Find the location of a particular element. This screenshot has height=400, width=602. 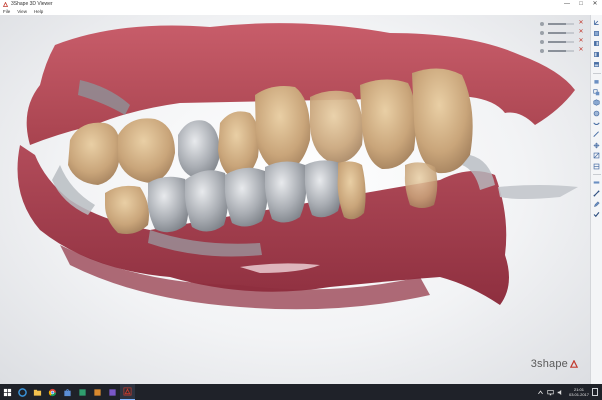

pencil-icon is located at coordinates (596, 204).